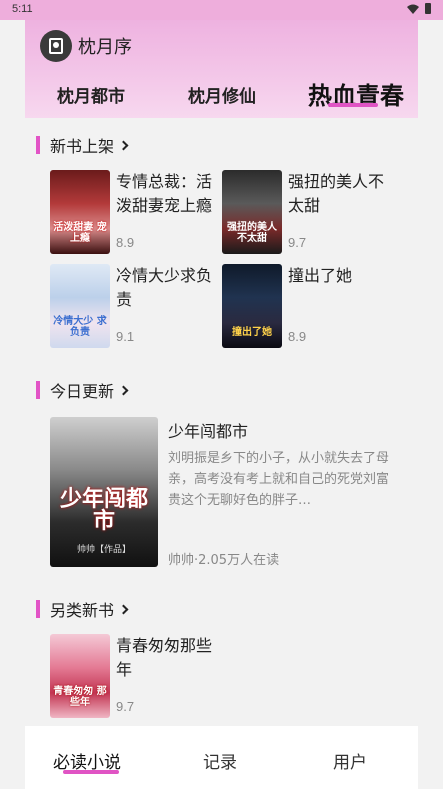  I want to click on featured-book-title: 少年闯都市, so click(208, 430).